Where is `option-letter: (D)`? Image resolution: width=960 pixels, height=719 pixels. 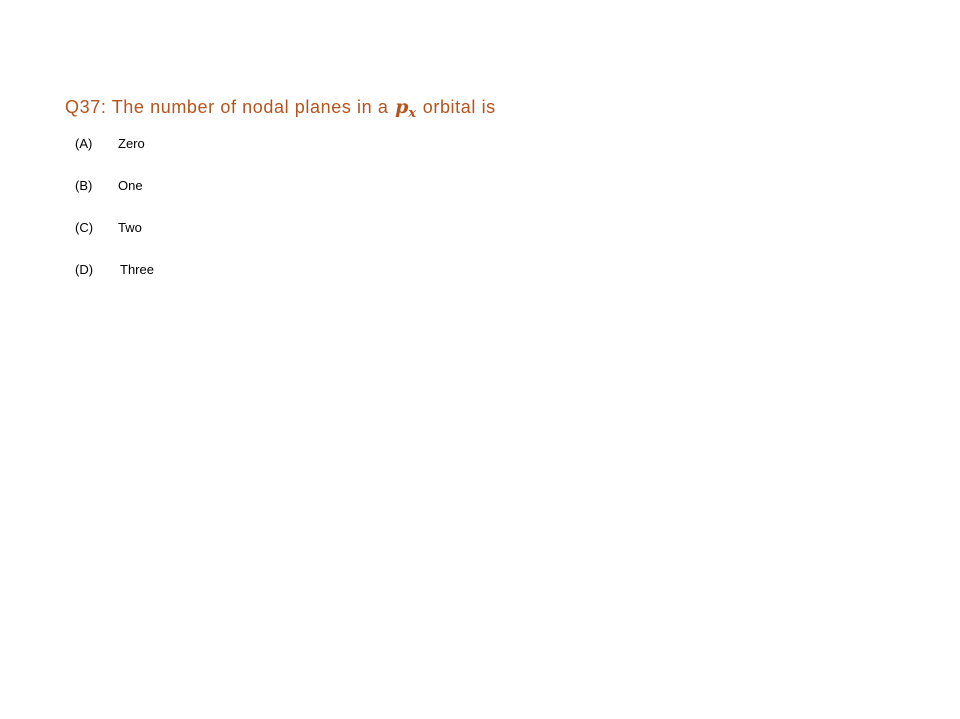
option-letter: (D) is located at coordinates (84, 269).